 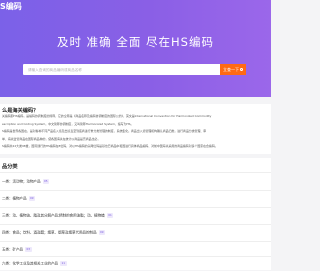 I want to click on search-button-label: 立查一下, so click(x=231, y=69).